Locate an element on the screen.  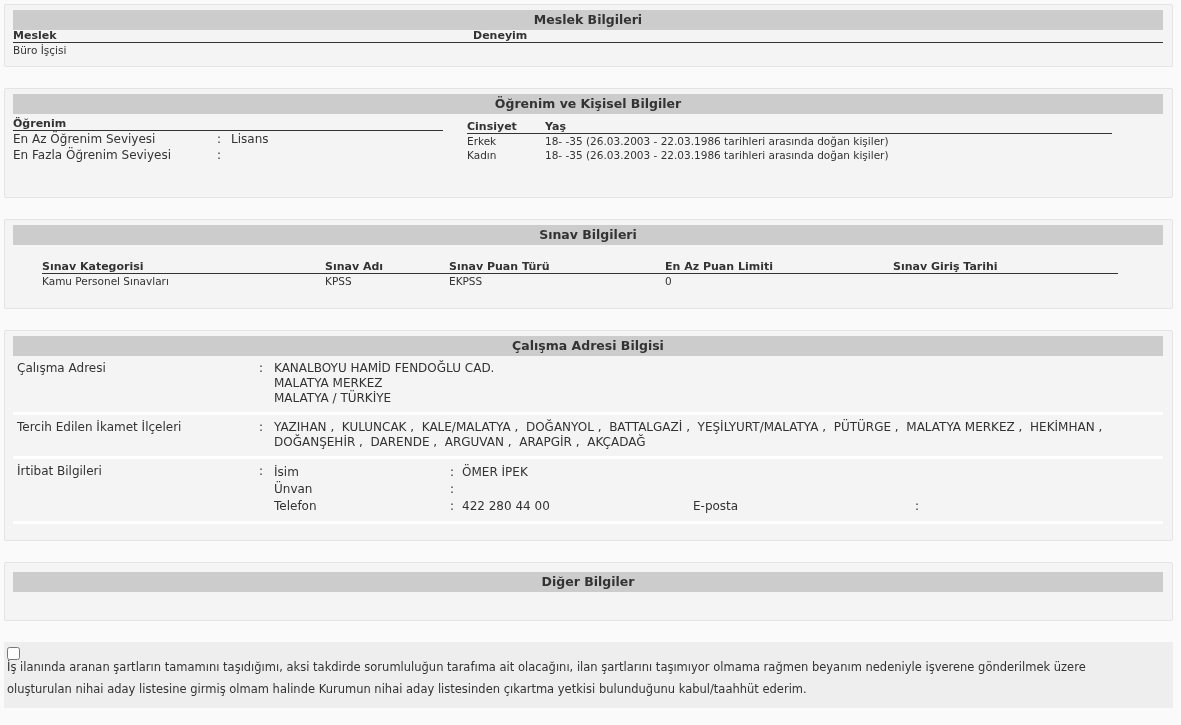
column-header: En Az Puan Limiti is located at coordinates (719, 267).